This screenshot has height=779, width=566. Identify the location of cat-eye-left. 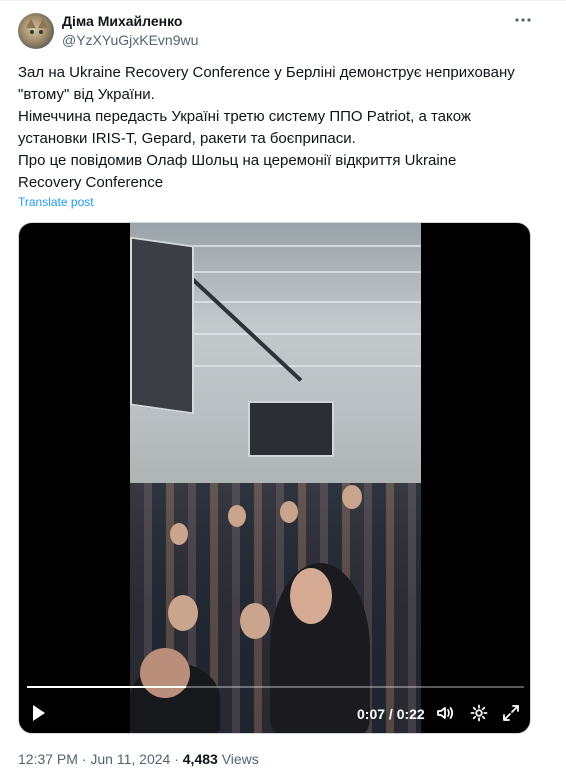
(32, 32).